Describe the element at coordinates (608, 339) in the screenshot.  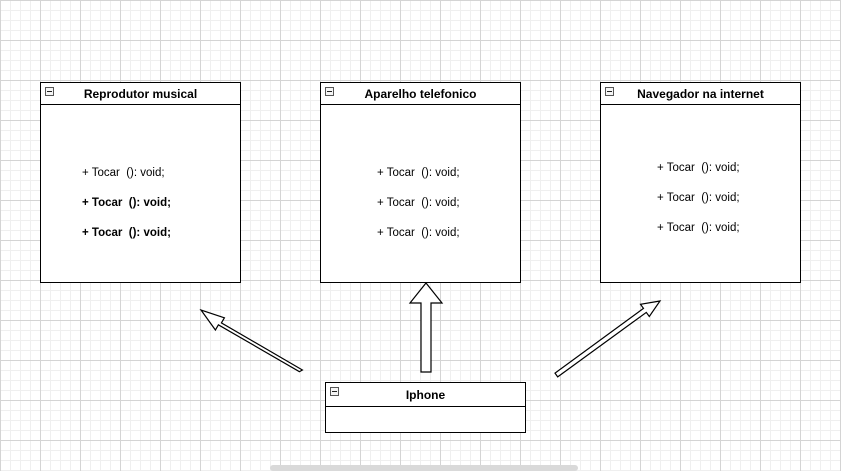
I see `arrow-to-navegador` at that location.